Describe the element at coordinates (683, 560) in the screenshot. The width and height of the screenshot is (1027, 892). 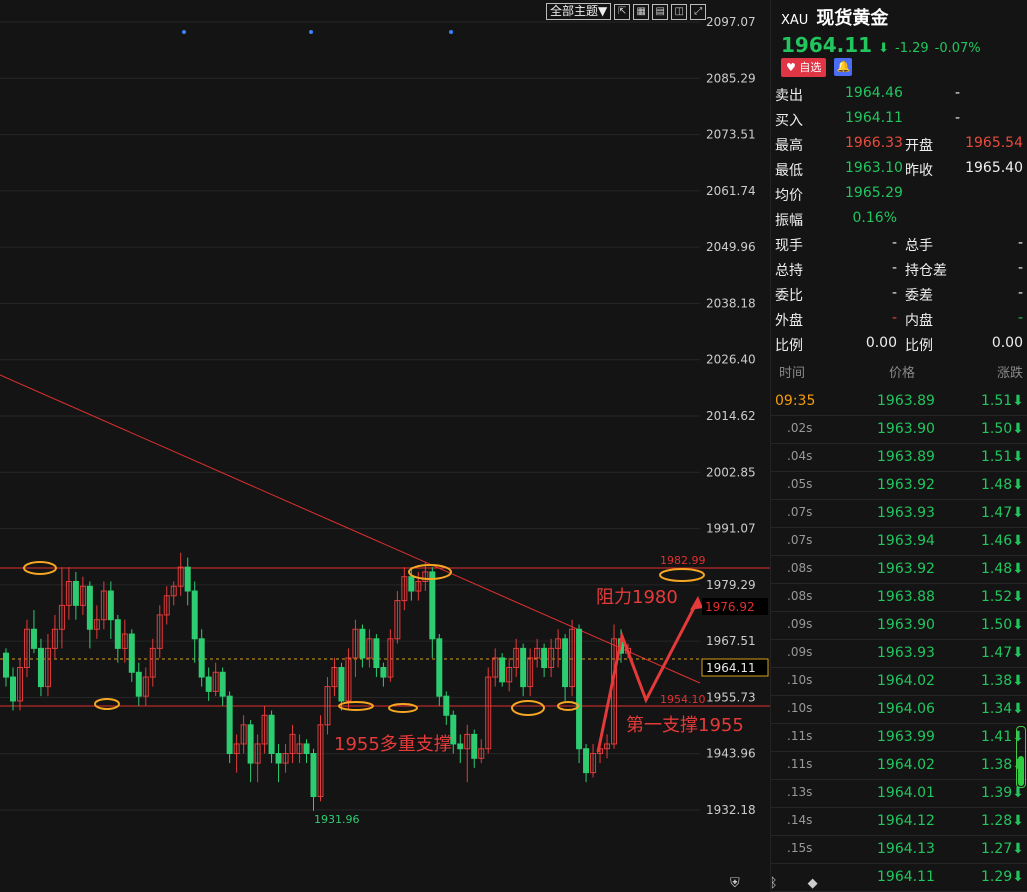
I see `resistance-label: 1982.99` at that location.